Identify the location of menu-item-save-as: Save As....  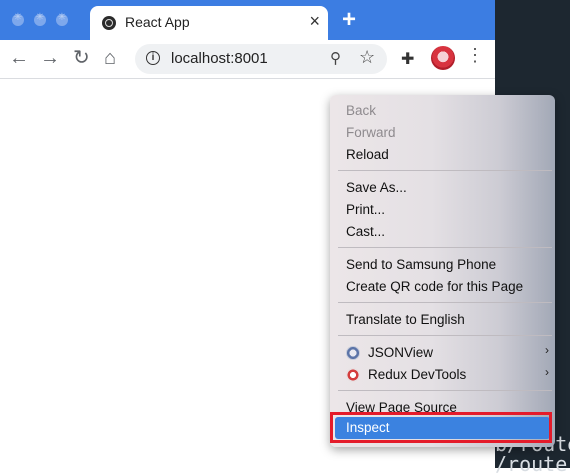
(376, 187).